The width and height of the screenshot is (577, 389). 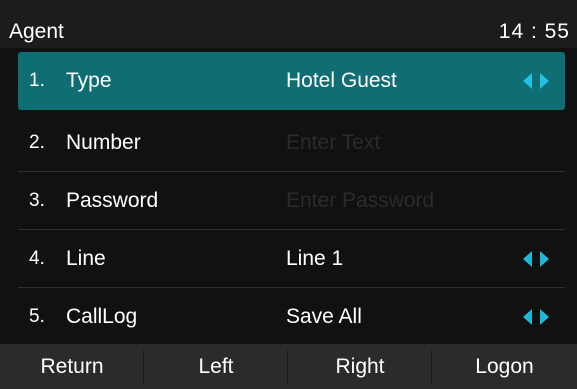 I want to click on clock: 14 : 55, so click(x=534, y=31).